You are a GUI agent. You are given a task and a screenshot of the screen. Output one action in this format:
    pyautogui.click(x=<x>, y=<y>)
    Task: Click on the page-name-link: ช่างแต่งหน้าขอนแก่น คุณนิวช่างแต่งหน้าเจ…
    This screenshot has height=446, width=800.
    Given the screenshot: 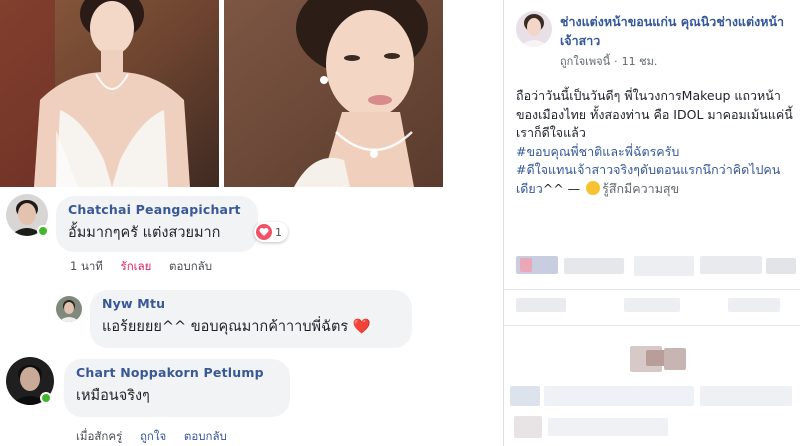 What is the action you would take?
    pyautogui.click(x=676, y=31)
    